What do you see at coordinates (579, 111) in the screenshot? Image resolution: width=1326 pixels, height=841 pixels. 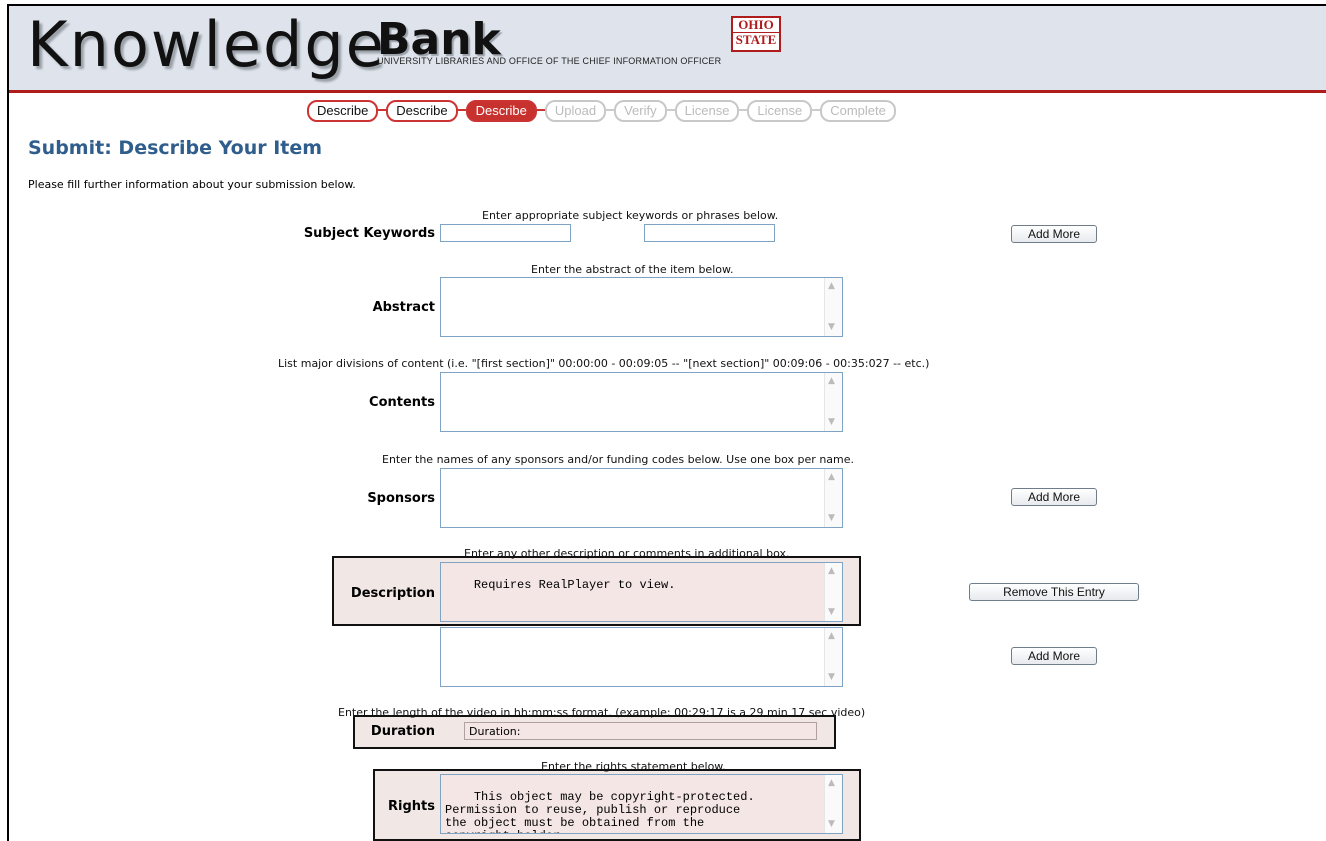 I see `progress-step-upload: Upload` at bounding box center [579, 111].